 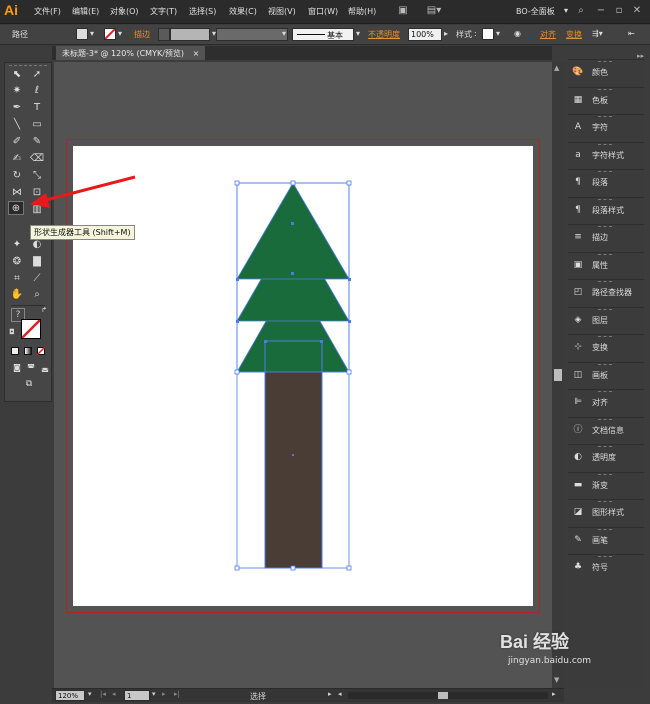 I want to click on panel-item-label: 描边, so click(x=600, y=237).